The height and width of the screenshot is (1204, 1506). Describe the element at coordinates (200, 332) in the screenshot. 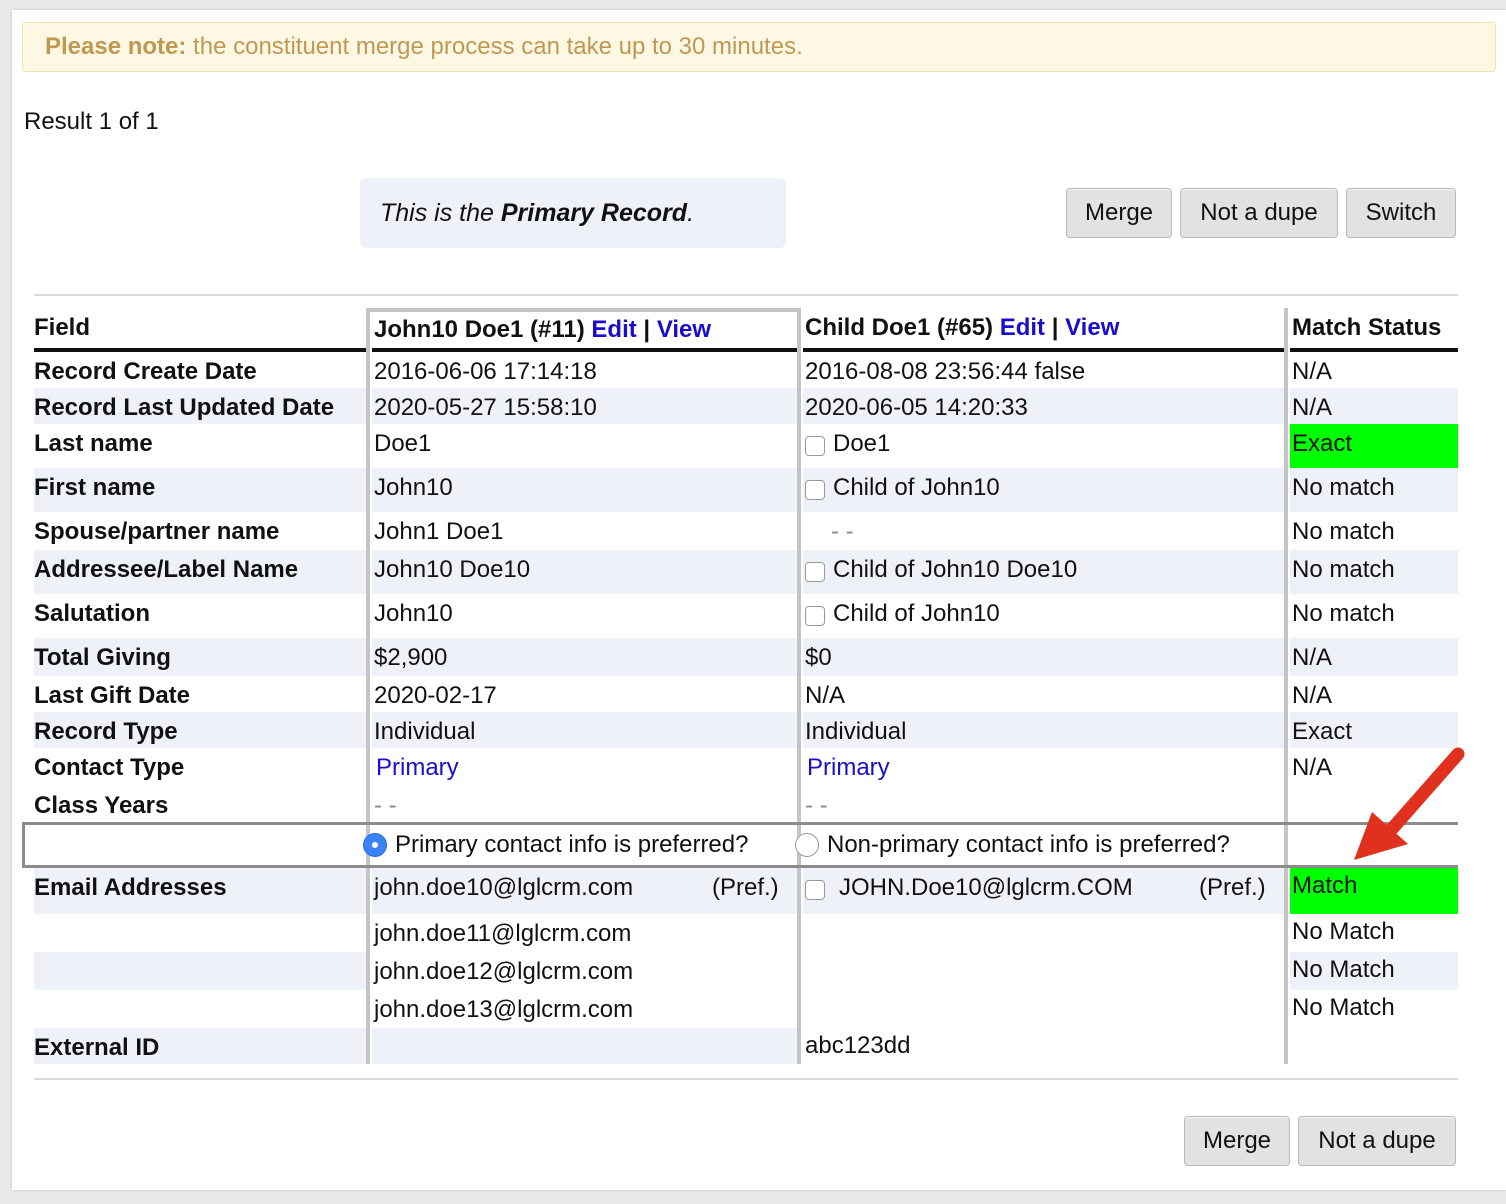

I see `header-field: Field` at that location.